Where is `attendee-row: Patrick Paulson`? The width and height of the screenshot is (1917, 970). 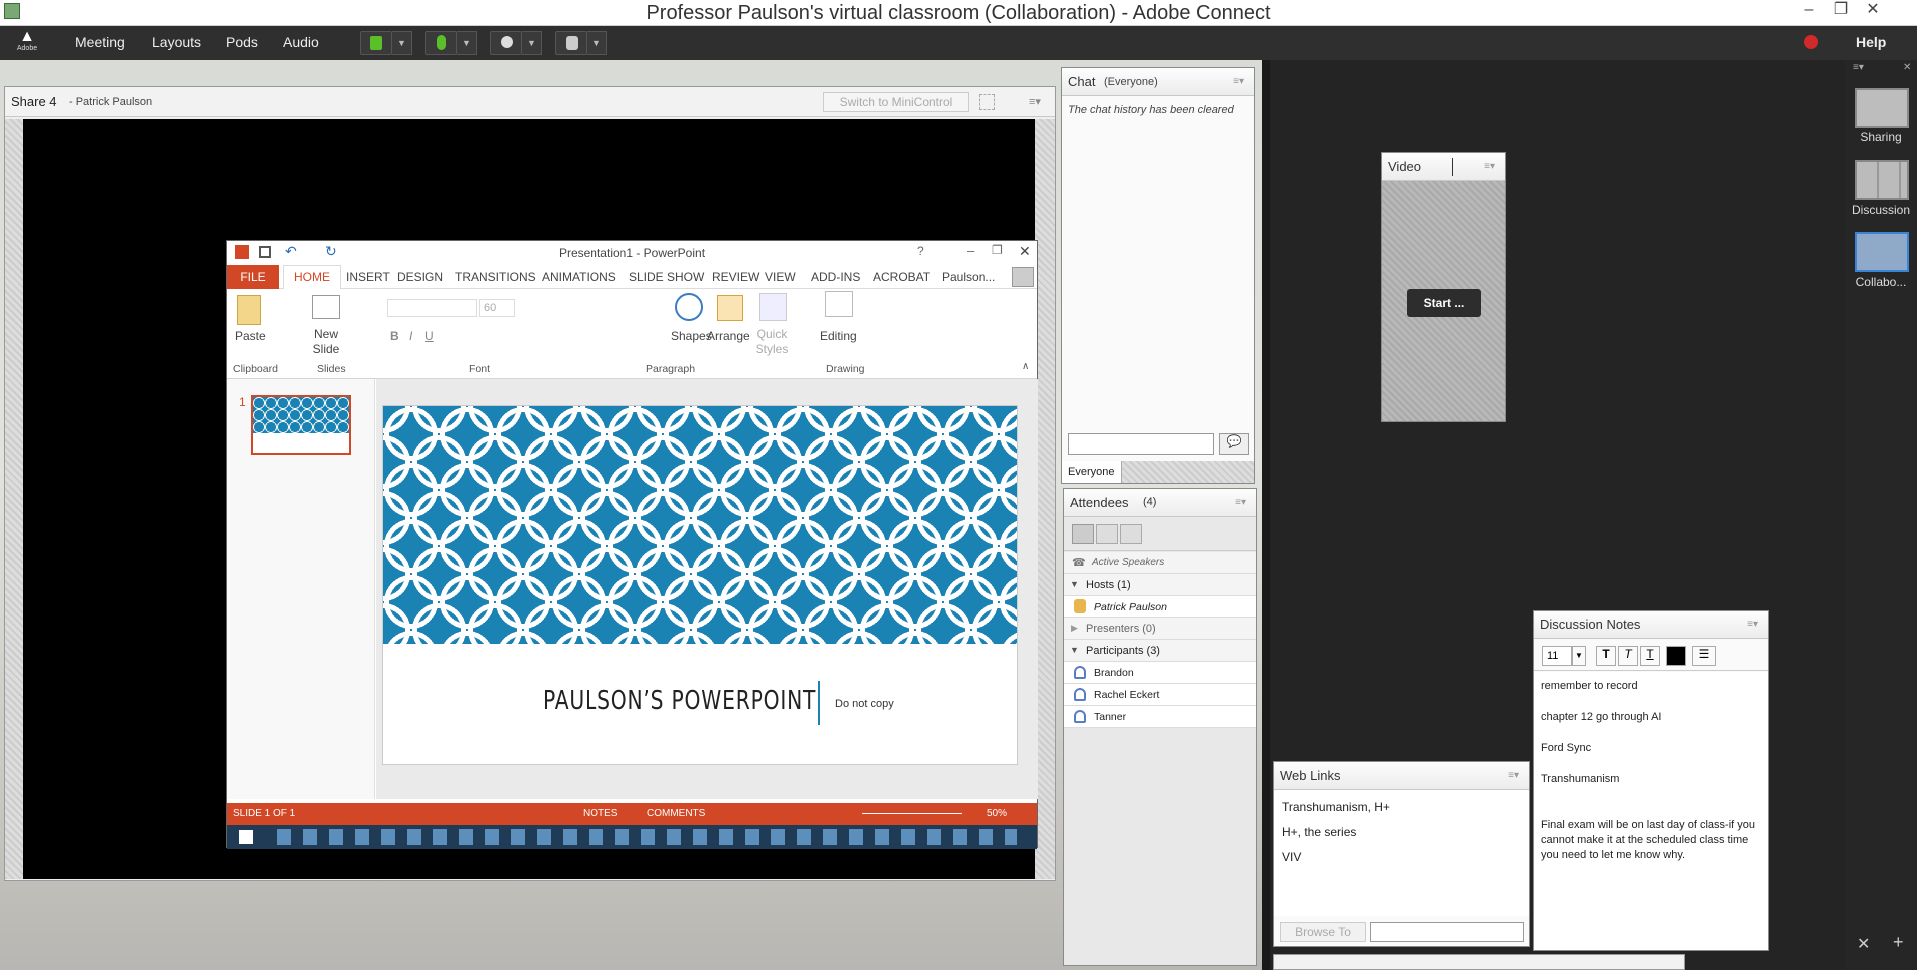
attendee-row: Patrick Paulson is located at coordinates (1160, 607).